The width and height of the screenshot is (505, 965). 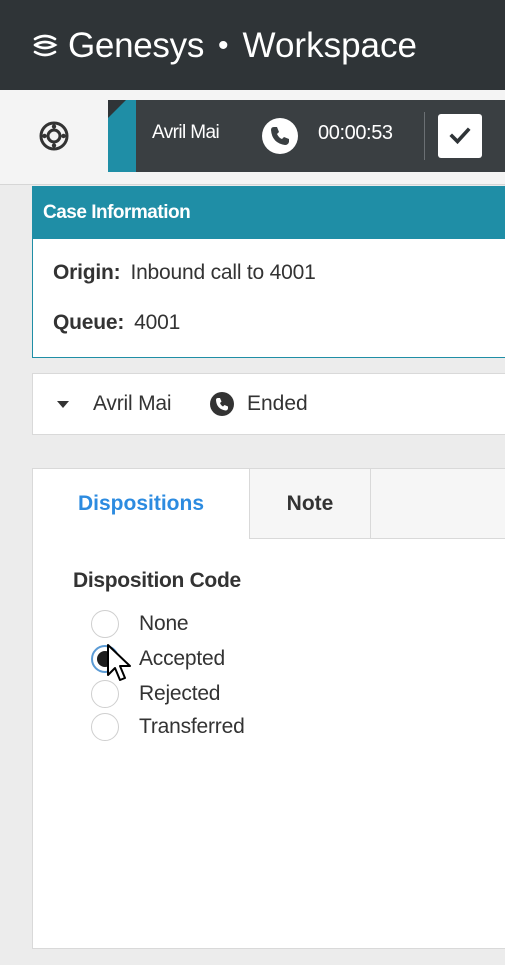 I want to click on active-call-bar: Avril Mai 00:00:53, so click(x=306, y=136).